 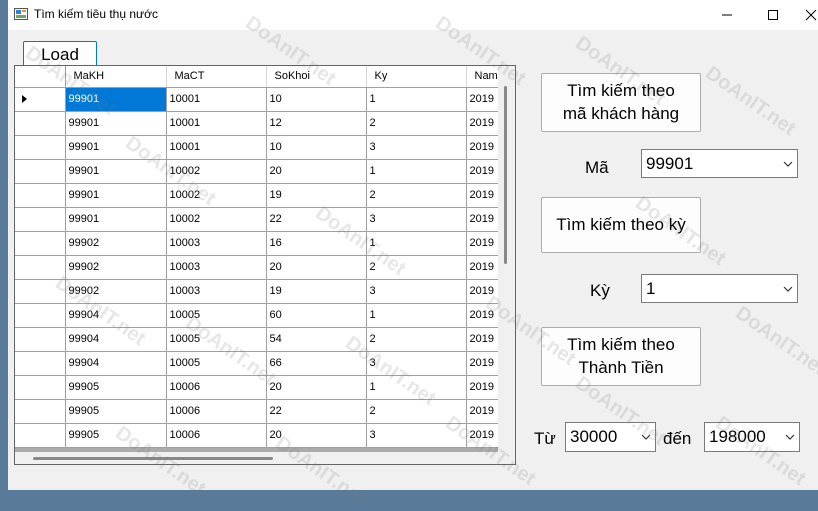 I want to click on close-button, so click(x=807, y=15).